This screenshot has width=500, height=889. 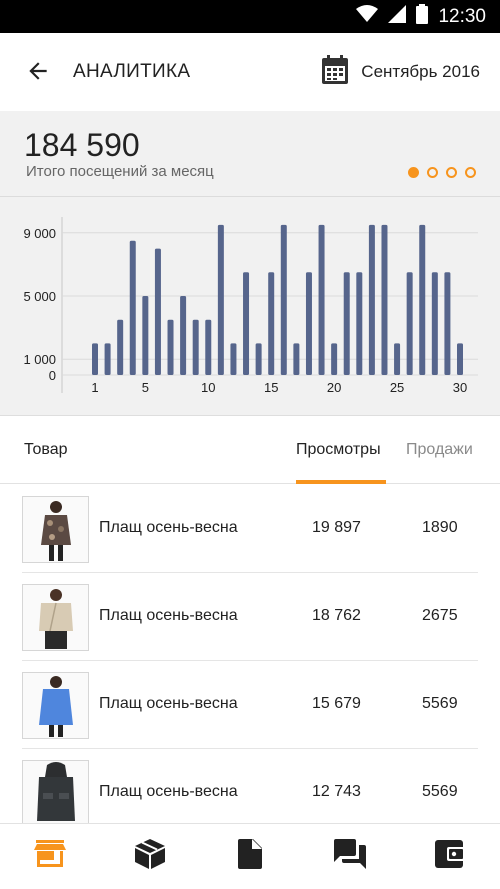 What do you see at coordinates (334, 387) in the screenshot?
I see `x-tick-label: 20` at bounding box center [334, 387].